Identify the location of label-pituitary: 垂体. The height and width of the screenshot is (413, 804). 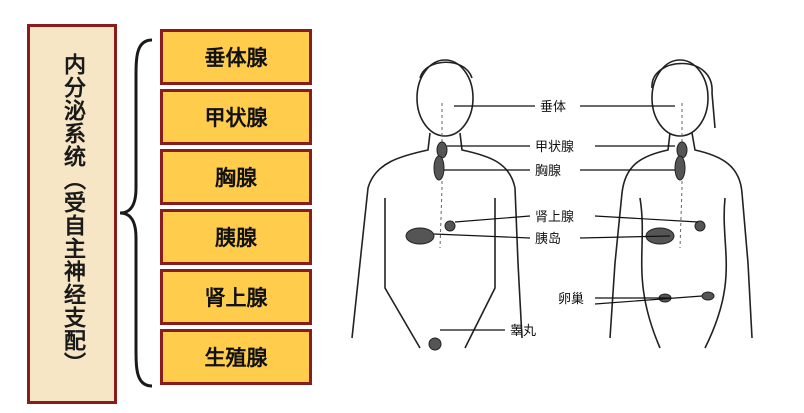
(553, 107).